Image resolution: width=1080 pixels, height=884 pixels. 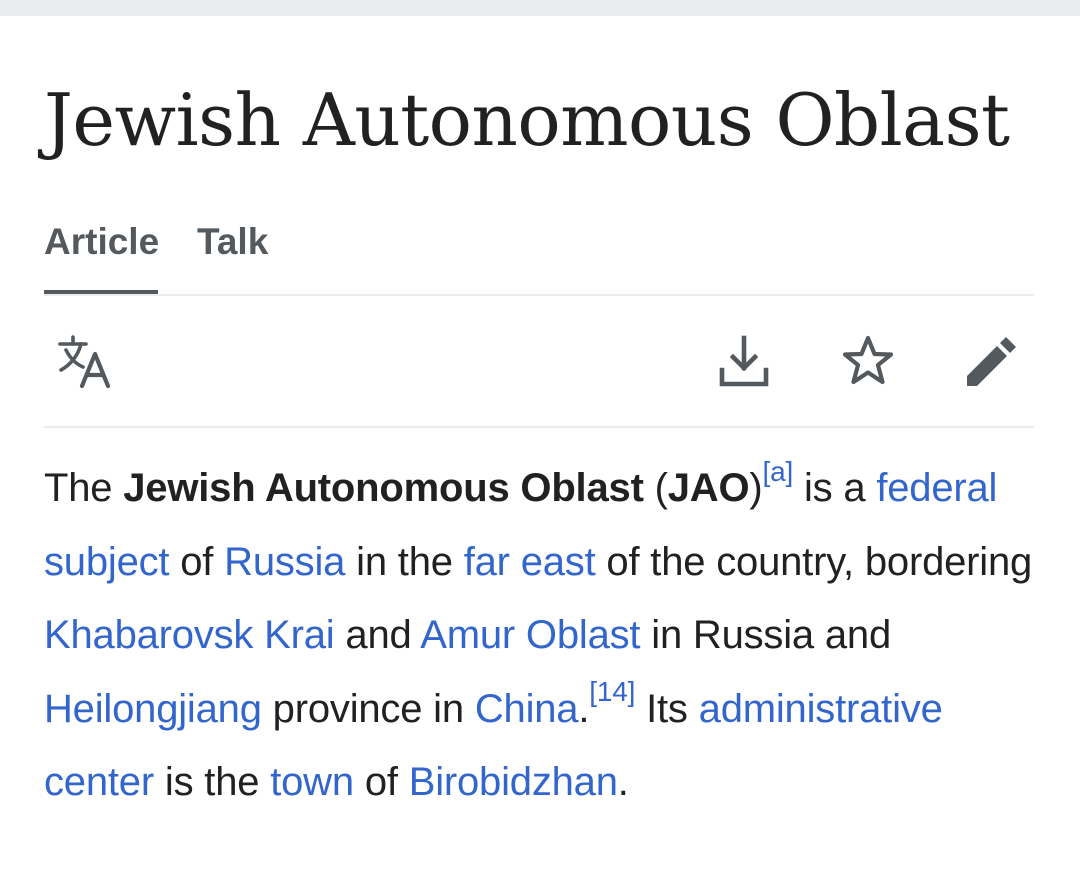 I want to click on link-birobidzhan: Birobidzhan, so click(x=513, y=782).